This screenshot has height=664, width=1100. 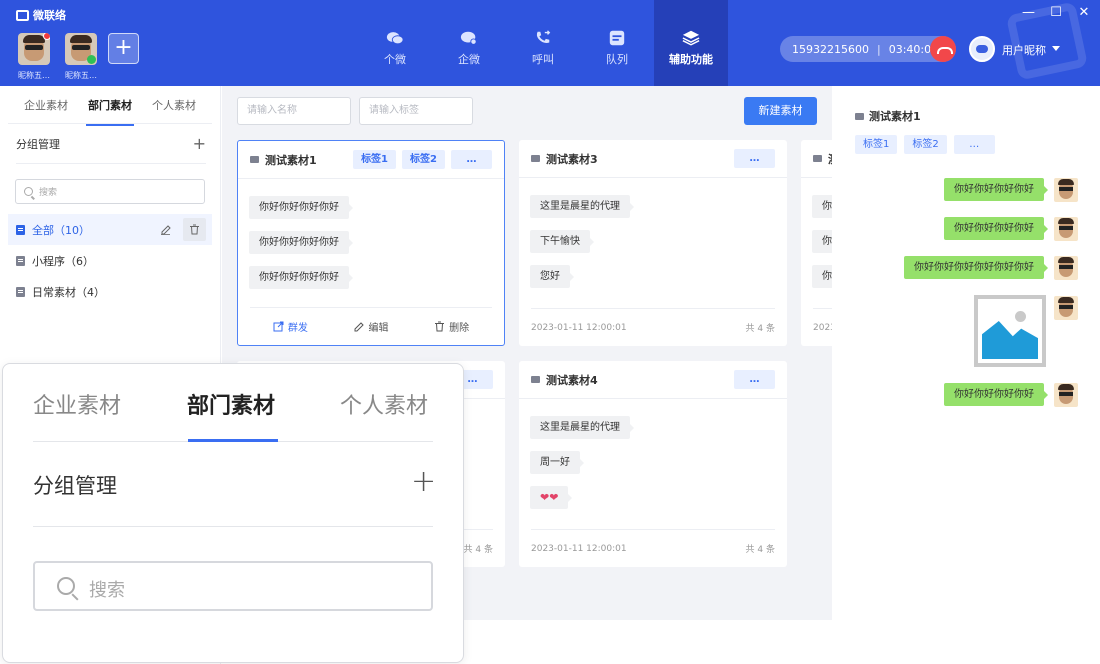 I want to click on nav-item-work-wechat: 企微, so click(x=469, y=43).